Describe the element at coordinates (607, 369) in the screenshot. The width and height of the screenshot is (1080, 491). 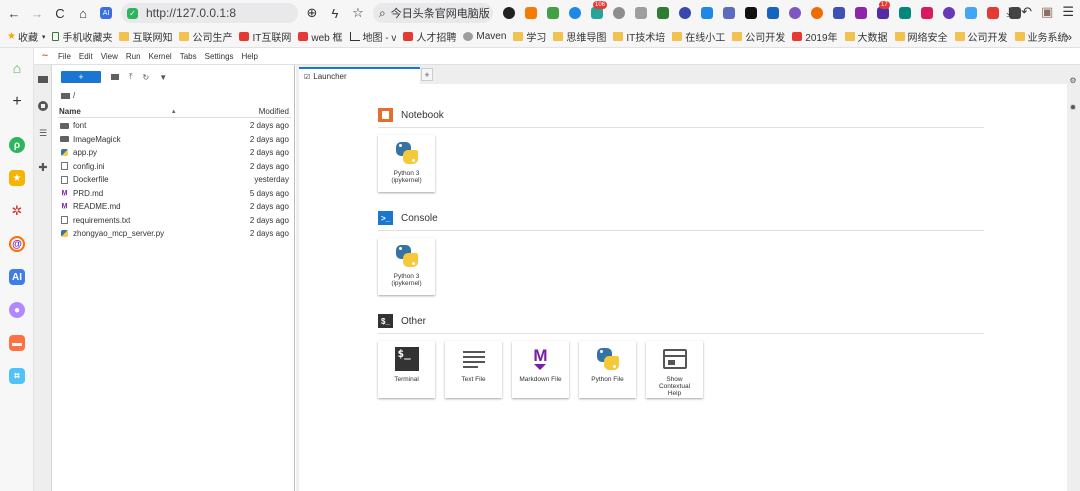
I see `python-file-card: Python File` at that location.